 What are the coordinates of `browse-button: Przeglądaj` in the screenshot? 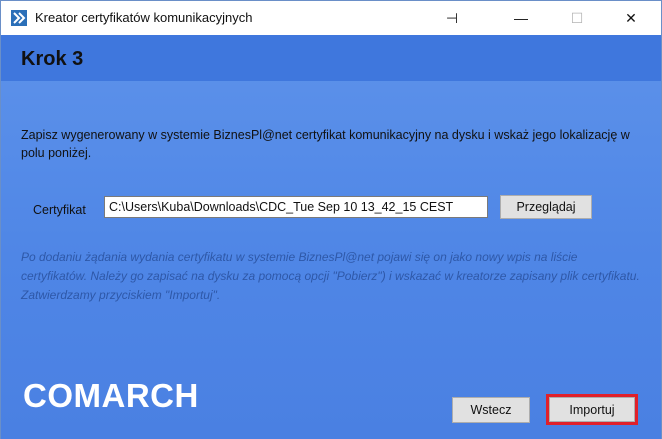 It's located at (546, 207).